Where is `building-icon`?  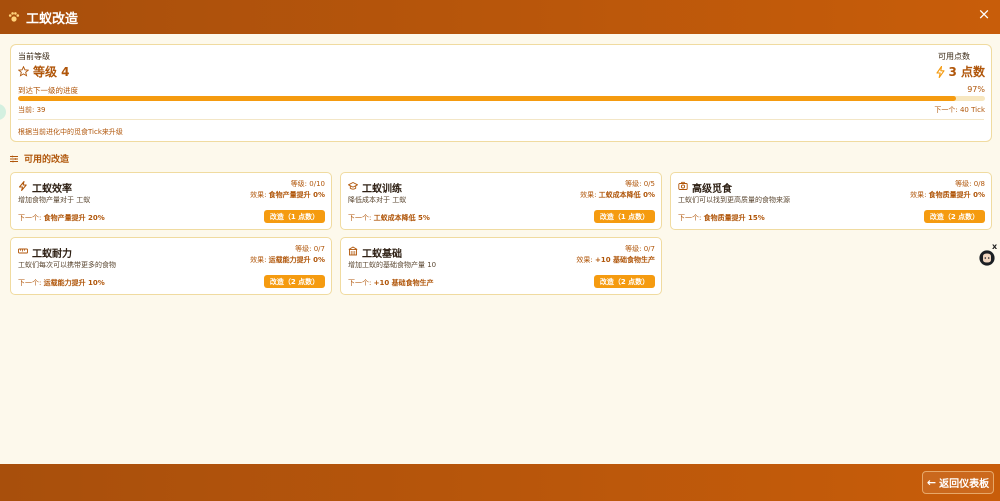 building-icon is located at coordinates (353, 251).